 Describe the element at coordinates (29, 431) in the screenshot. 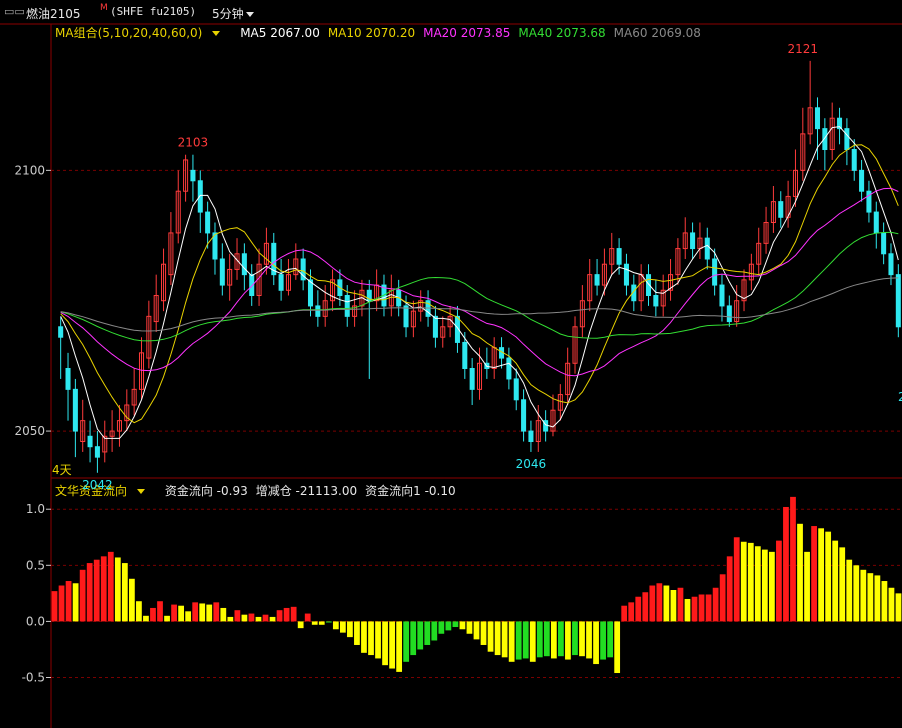

I see `price-tick-label: 2050` at that location.